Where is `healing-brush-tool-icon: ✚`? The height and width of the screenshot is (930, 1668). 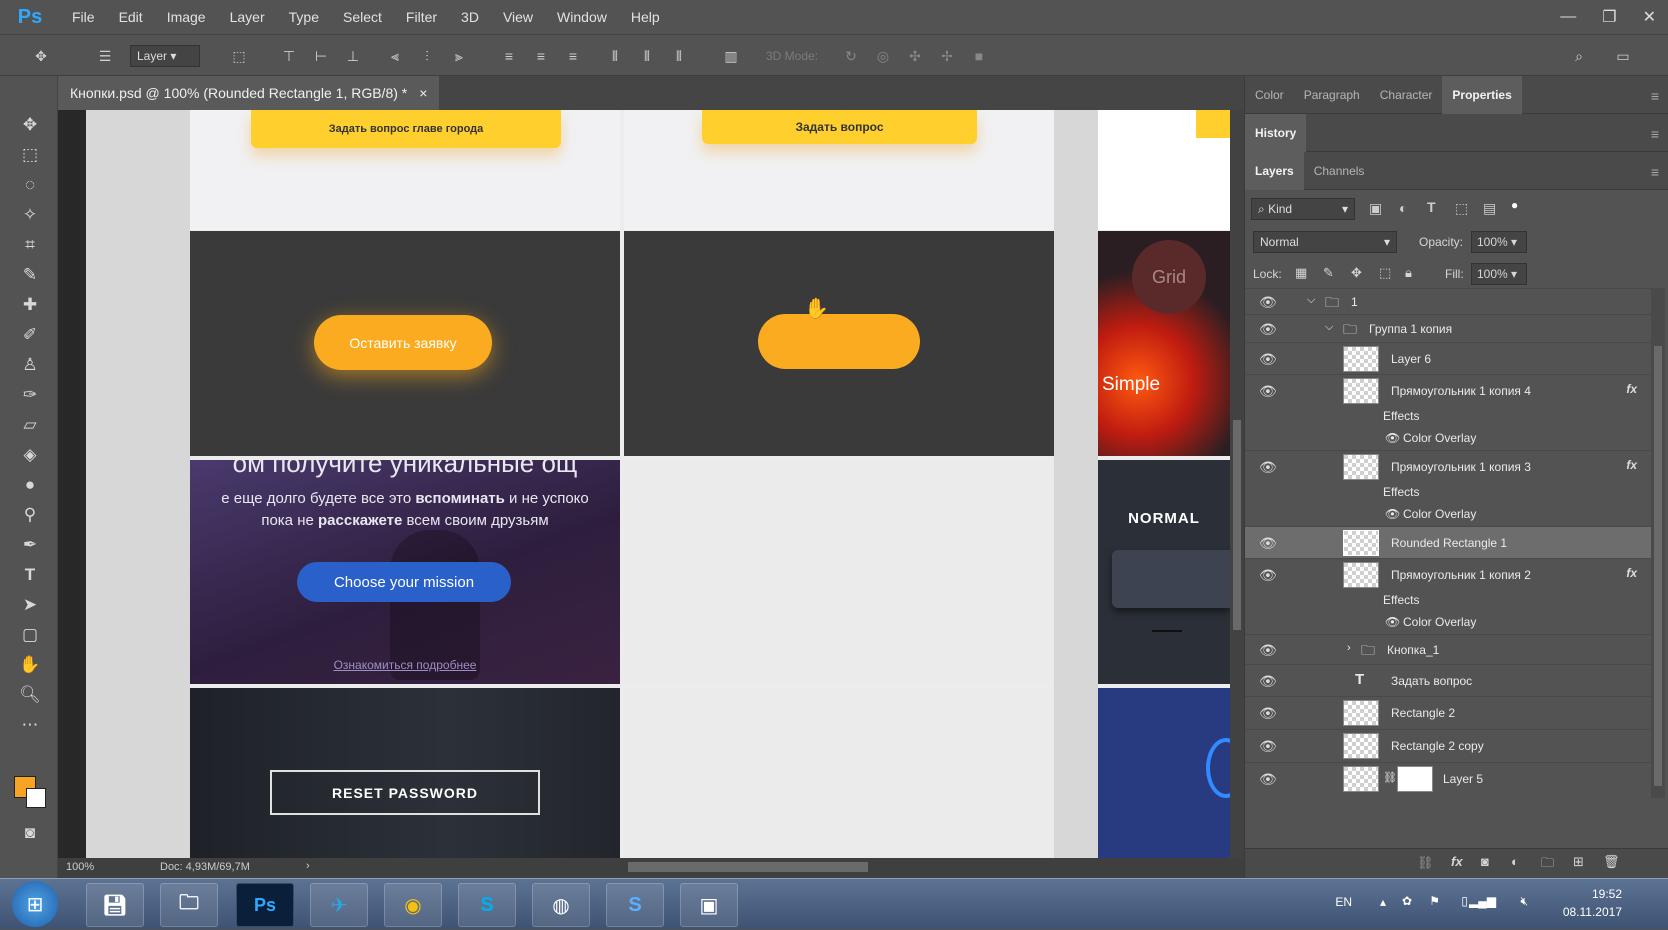 healing-brush-tool-icon: ✚ is located at coordinates (30, 305).